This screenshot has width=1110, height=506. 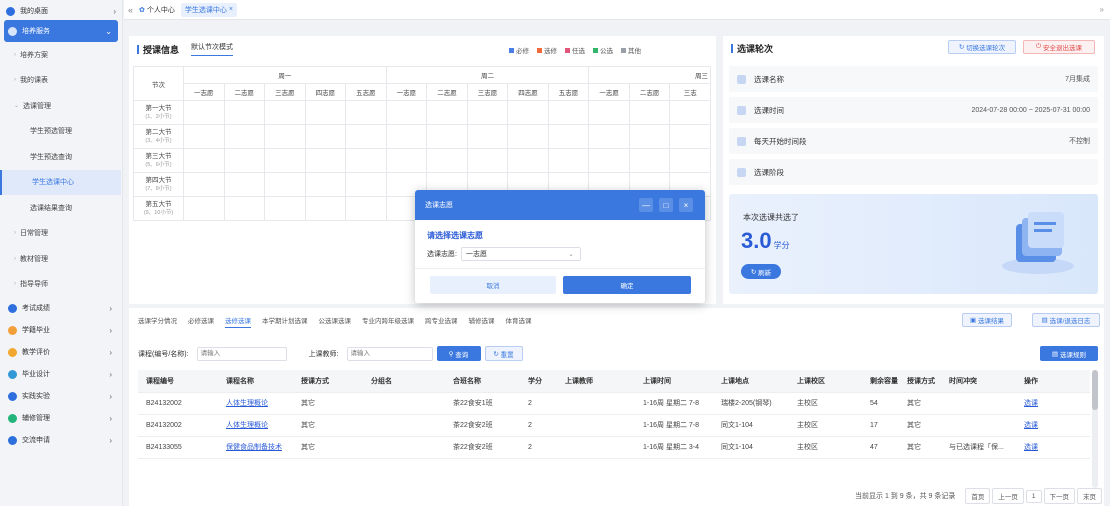 What do you see at coordinates (1089, 496) in the screenshot?
I see `pager-last: 末页` at bounding box center [1089, 496].